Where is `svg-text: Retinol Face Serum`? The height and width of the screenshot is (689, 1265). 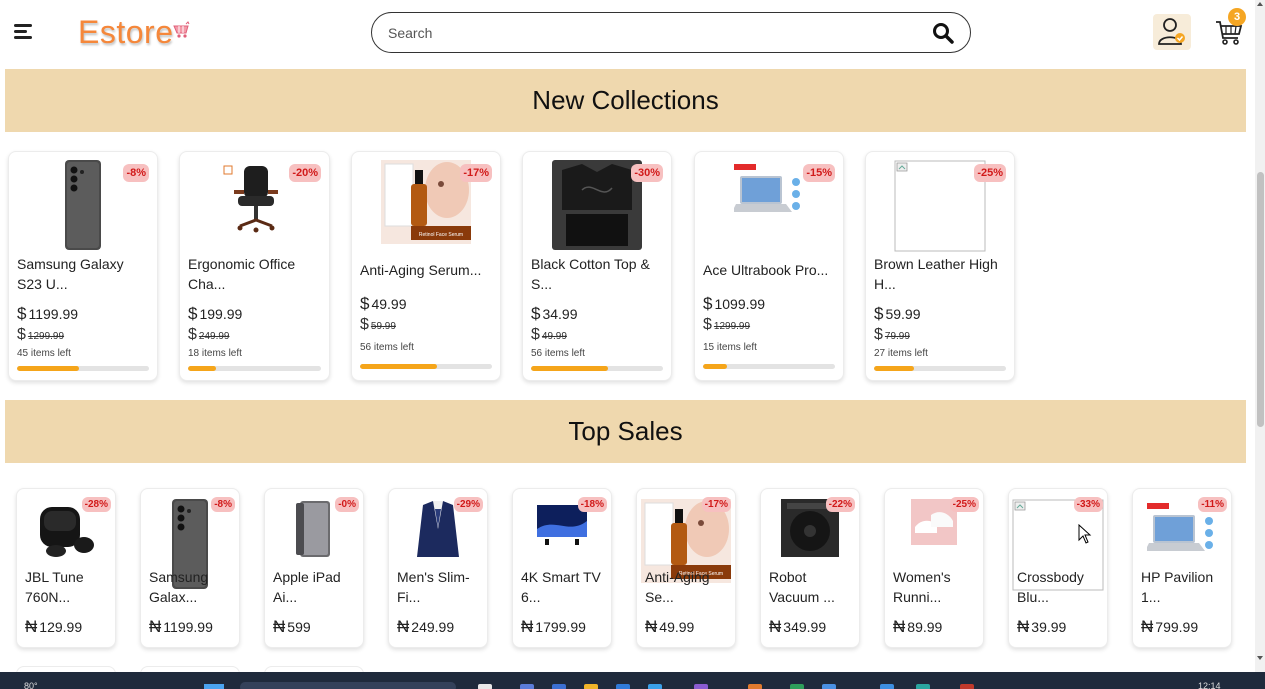 svg-text: Retinol Face Serum is located at coordinates (441, 235).